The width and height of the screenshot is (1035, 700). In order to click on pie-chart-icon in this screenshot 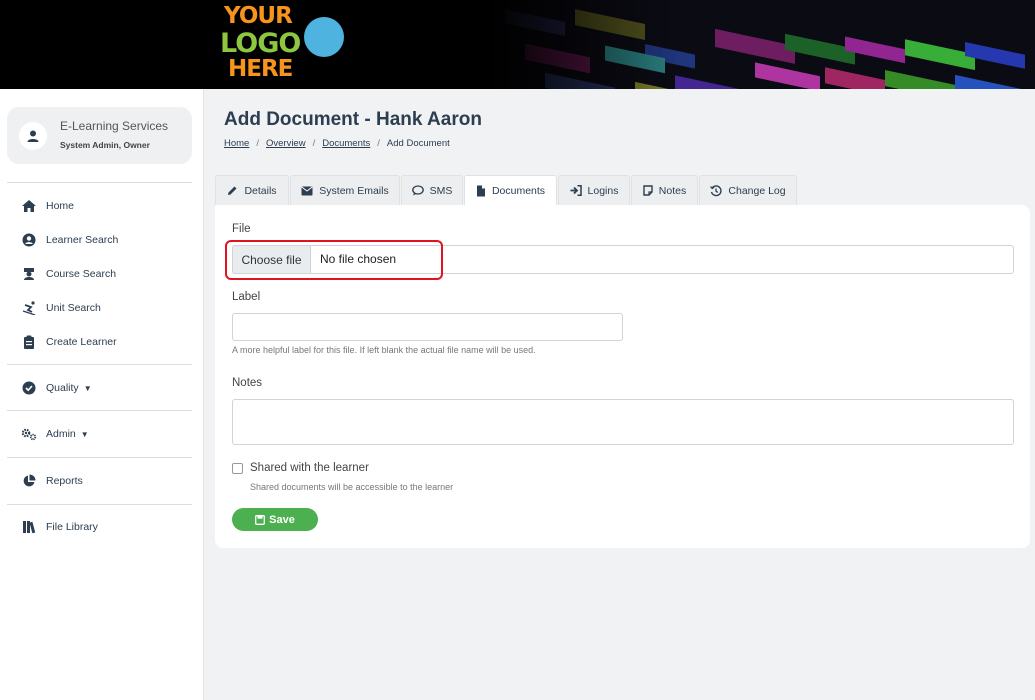, I will do `click(29, 481)`.